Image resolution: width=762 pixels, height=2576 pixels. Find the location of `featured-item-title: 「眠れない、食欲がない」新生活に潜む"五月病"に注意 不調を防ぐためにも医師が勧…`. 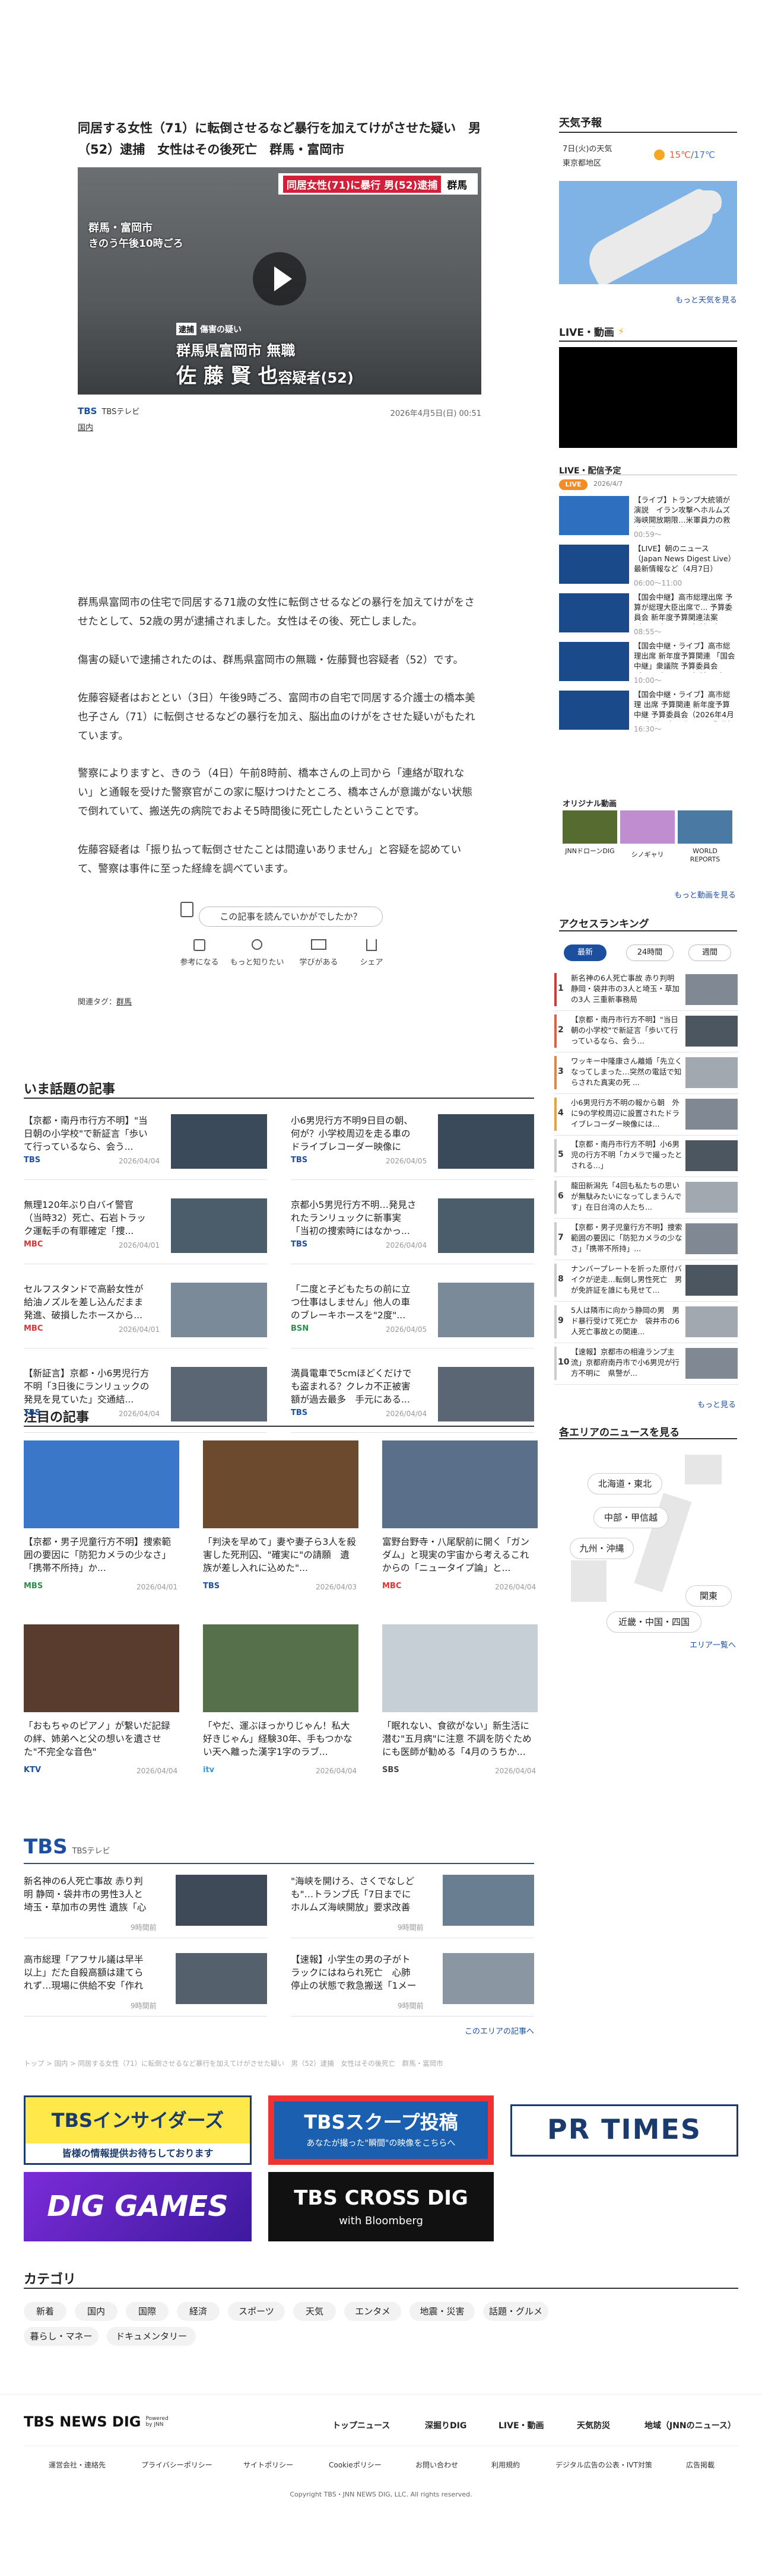

featured-item-title: 「眠れない、食欲がない」新生活に潜む"五月病"に注意 不調を防ぐためにも医師が勧… is located at coordinates (460, 1738).